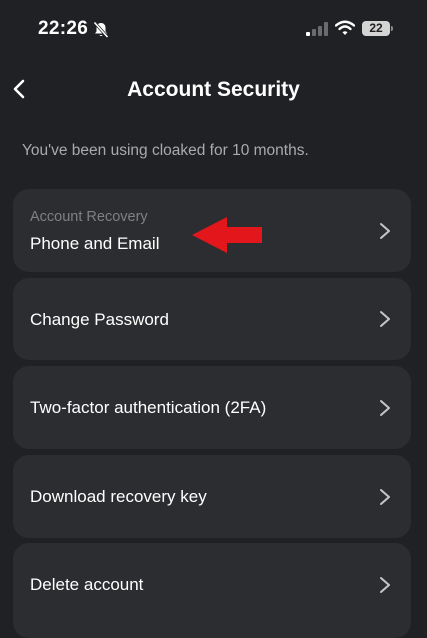 This screenshot has width=427, height=638. What do you see at coordinates (118, 496) in the screenshot?
I see `download-recovery-key-label: Download recovery key` at bounding box center [118, 496].